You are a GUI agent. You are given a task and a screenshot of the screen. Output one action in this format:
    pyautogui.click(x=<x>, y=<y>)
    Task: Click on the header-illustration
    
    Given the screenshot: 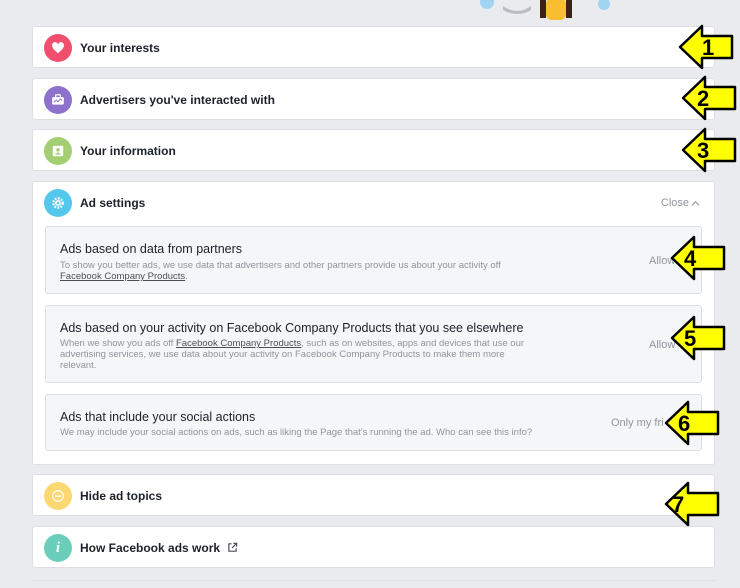 What is the action you would take?
    pyautogui.click(x=545, y=10)
    